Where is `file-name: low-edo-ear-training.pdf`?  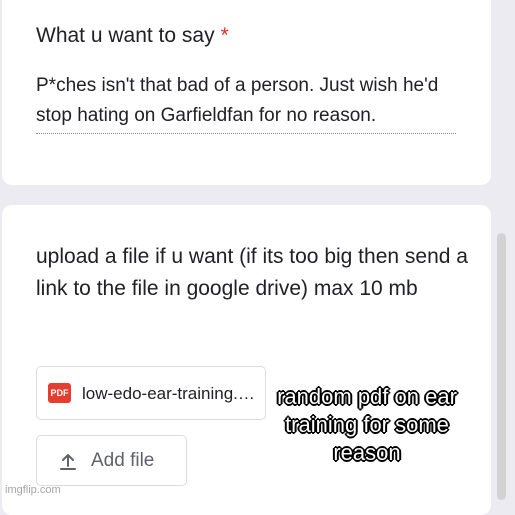 file-name: low-edo-ear-training.pdf is located at coordinates (171, 393).